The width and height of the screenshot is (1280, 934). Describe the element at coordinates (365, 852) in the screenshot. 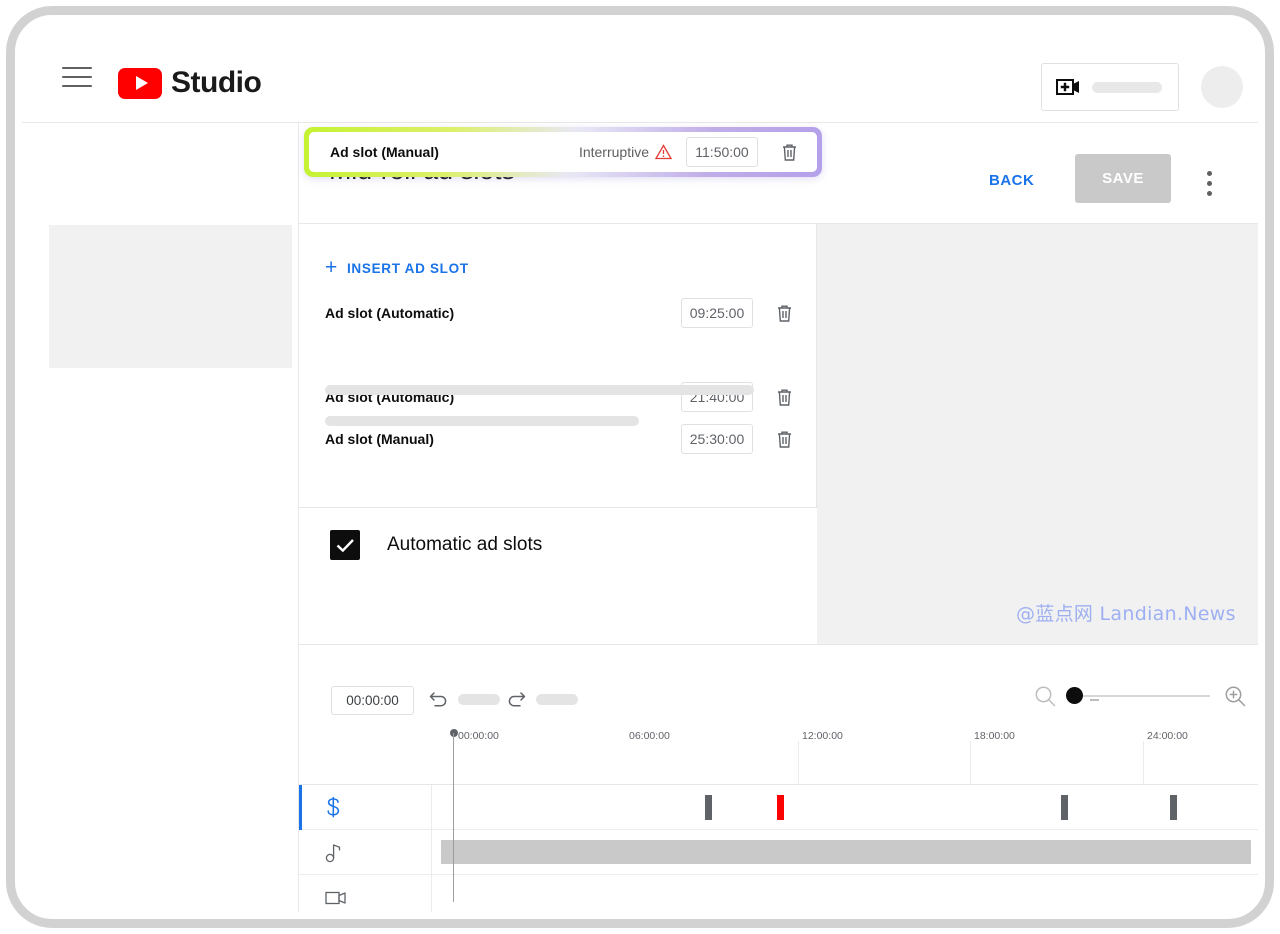

I see `music-track-header` at that location.